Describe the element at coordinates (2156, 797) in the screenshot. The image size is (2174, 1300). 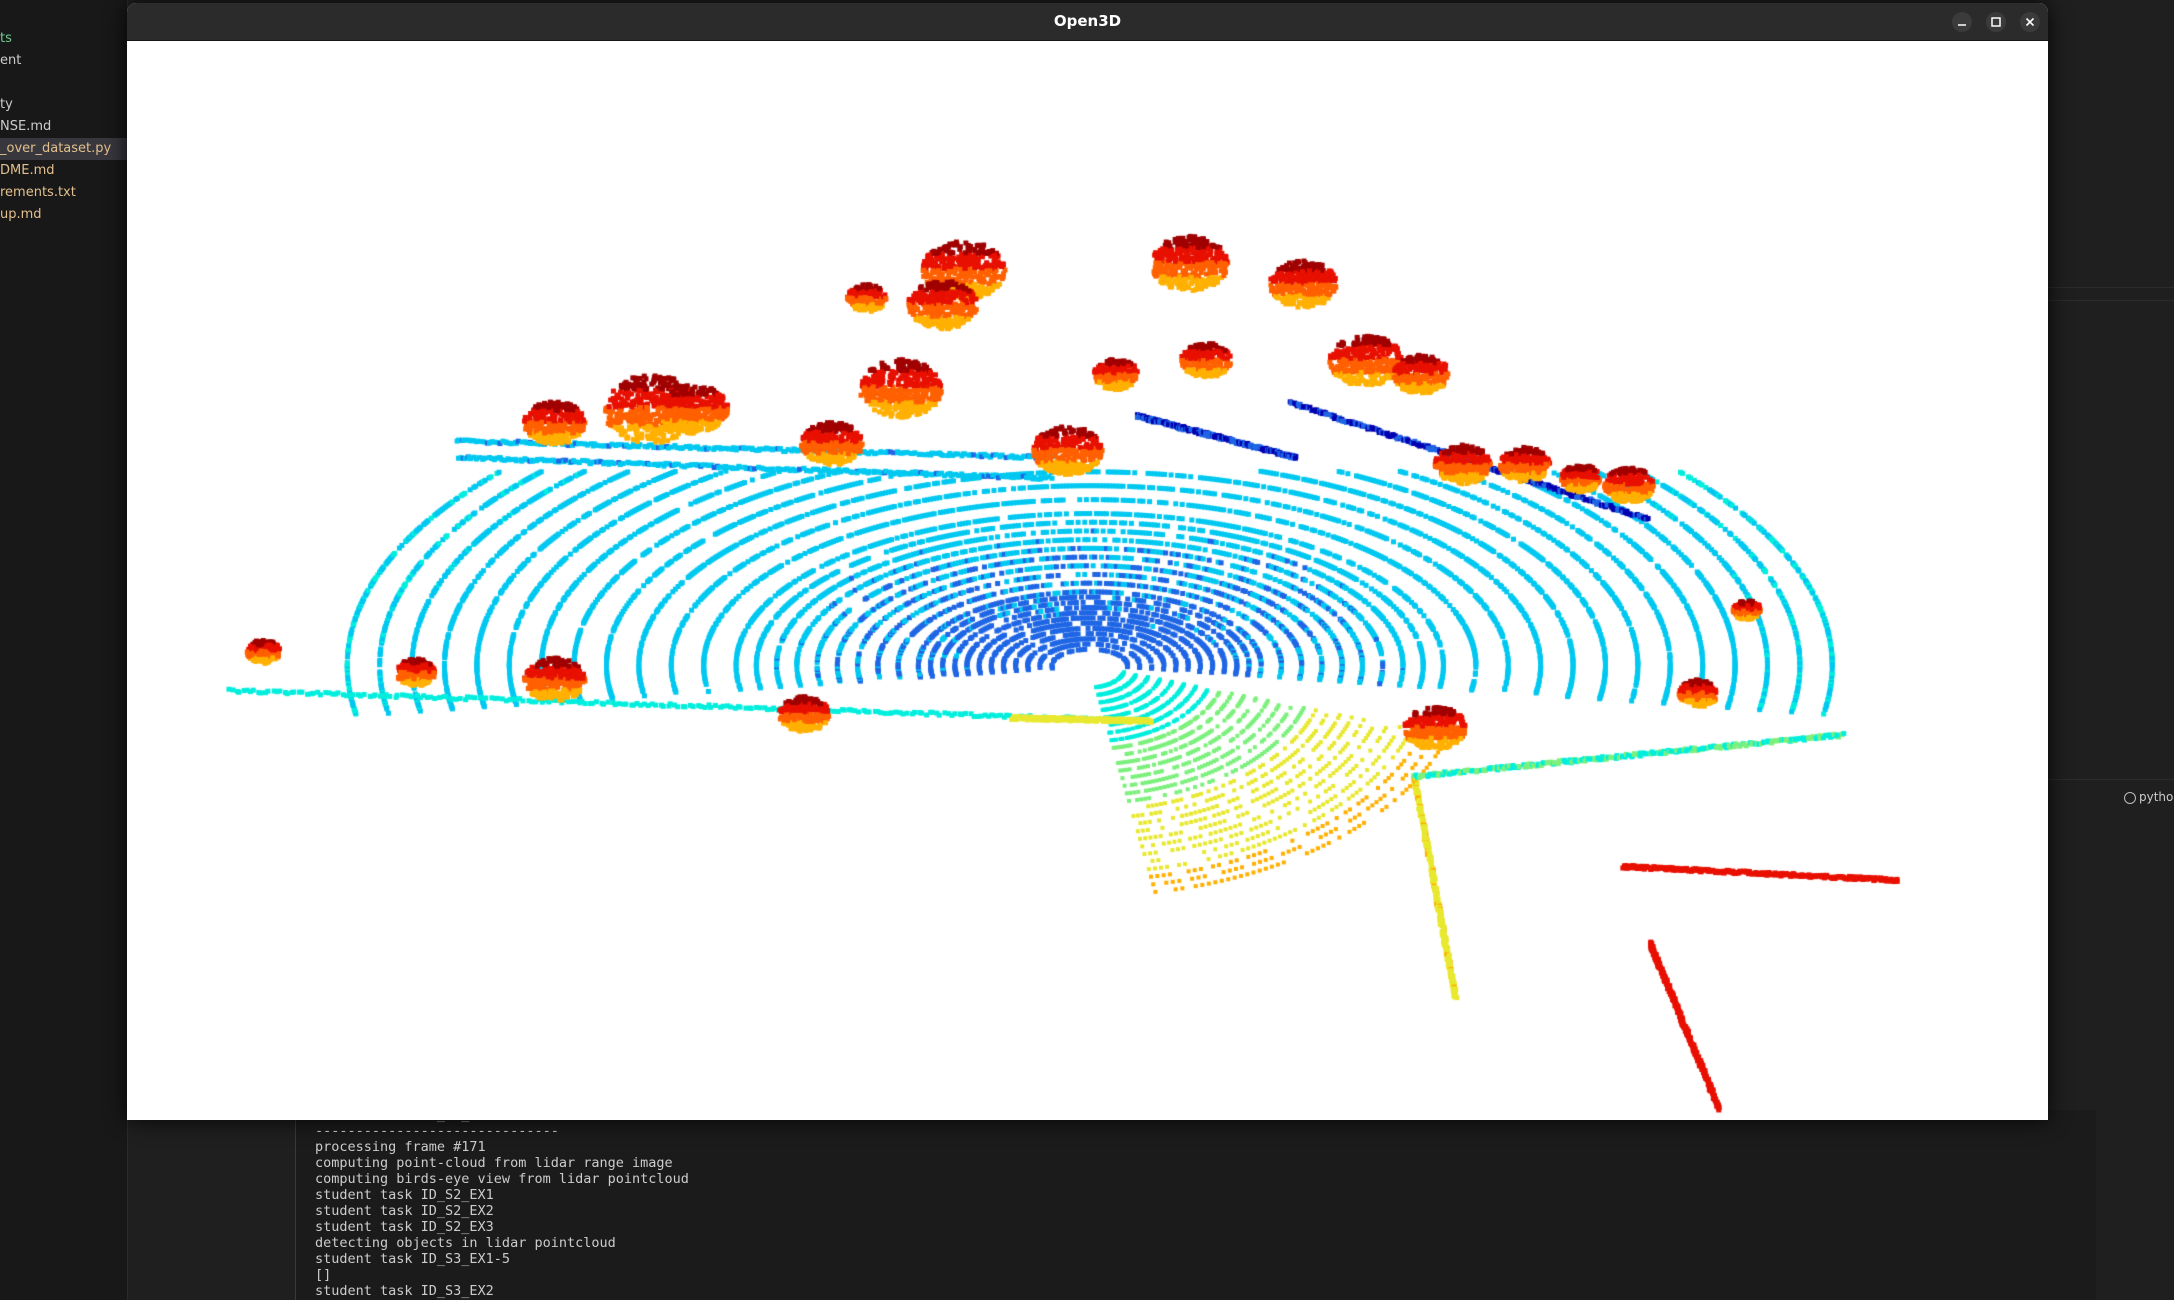
I see `terminal-tab-label: pytho` at that location.